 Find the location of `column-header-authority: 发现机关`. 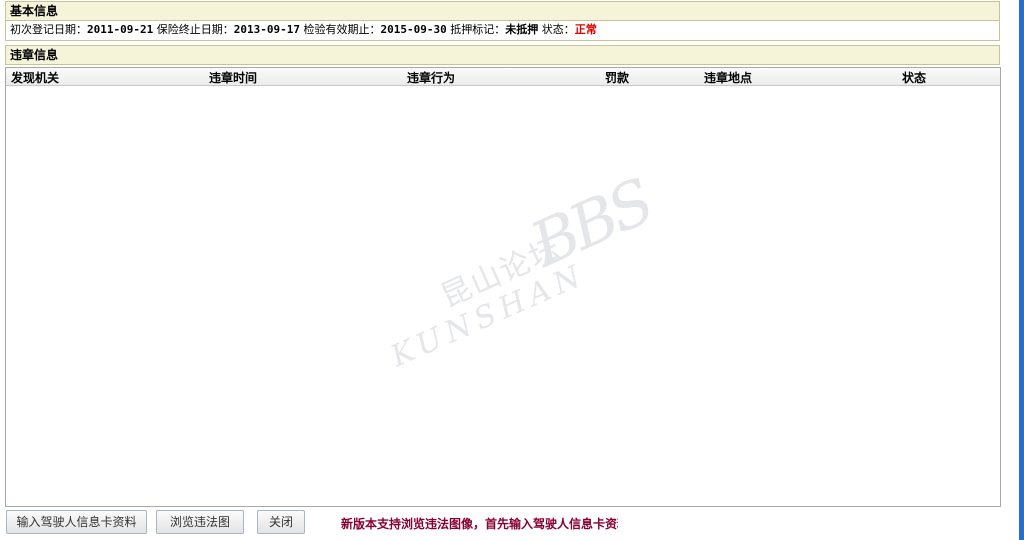

column-header-authority: 发现机关 is located at coordinates (35, 77).